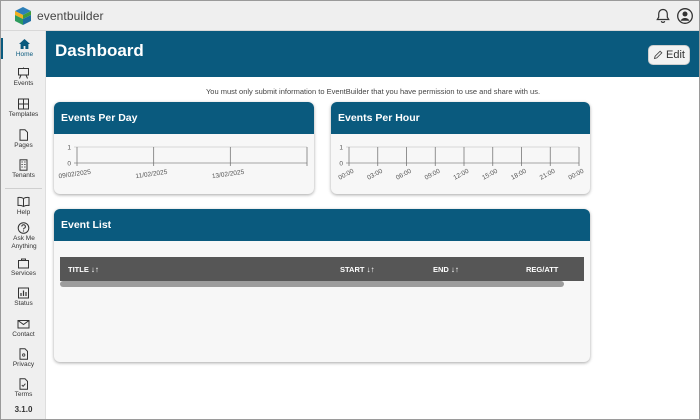  I want to click on edit-button: Edit, so click(669, 55).